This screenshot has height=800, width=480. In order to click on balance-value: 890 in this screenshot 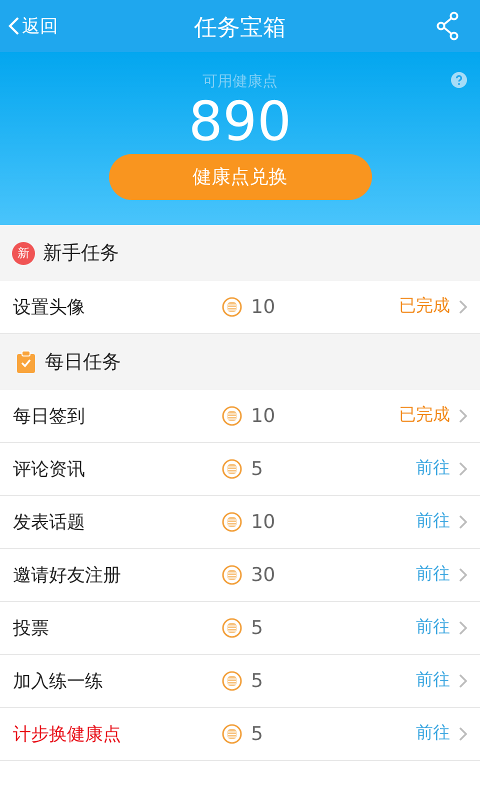, I will do `click(240, 121)`.